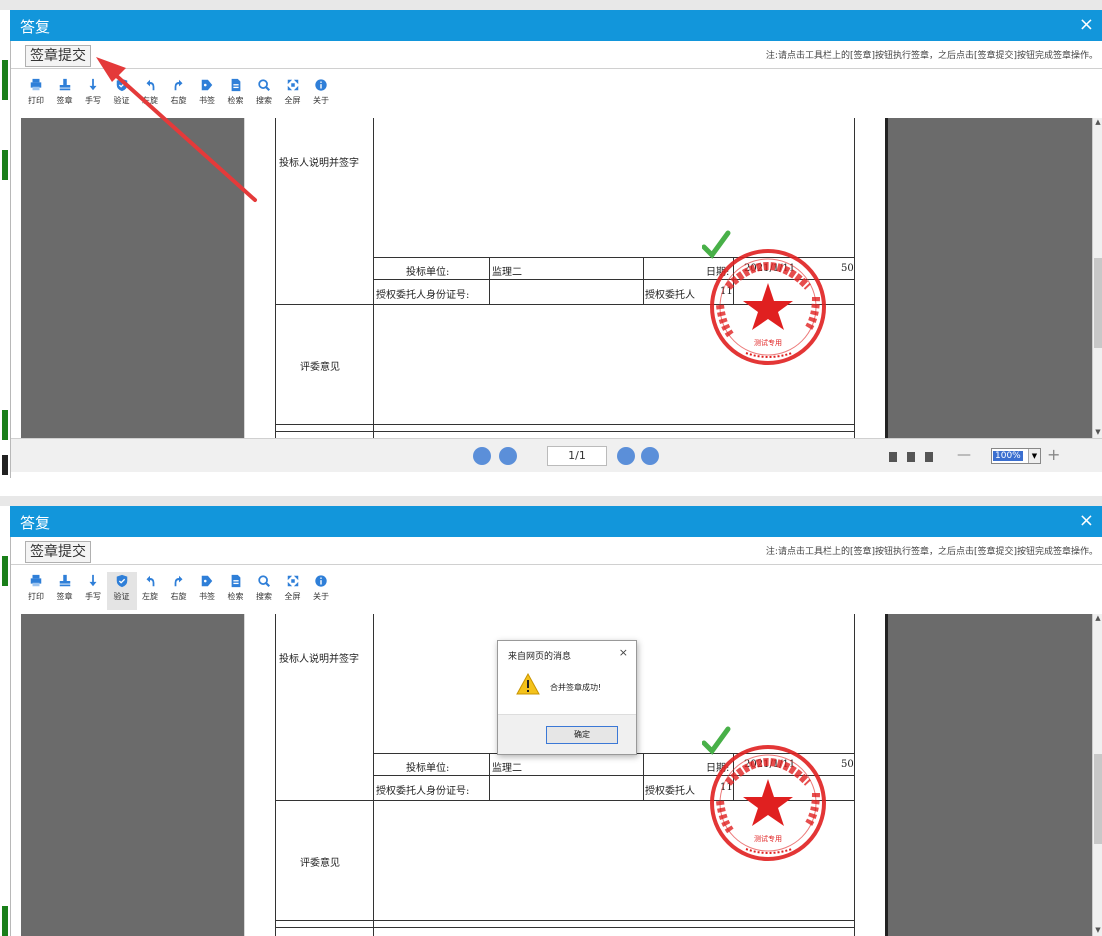 The image size is (1102, 936). What do you see at coordinates (5, 244) in the screenshot?
I see `left-edge` at bounding box center [5, 244].